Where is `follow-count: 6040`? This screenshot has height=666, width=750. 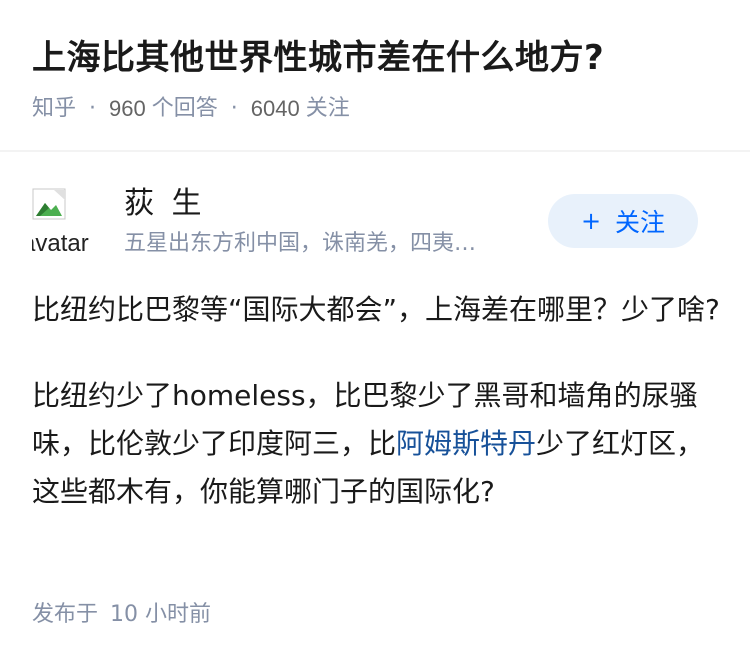
follow-count: 6040 is located at coordinates (275, 108).